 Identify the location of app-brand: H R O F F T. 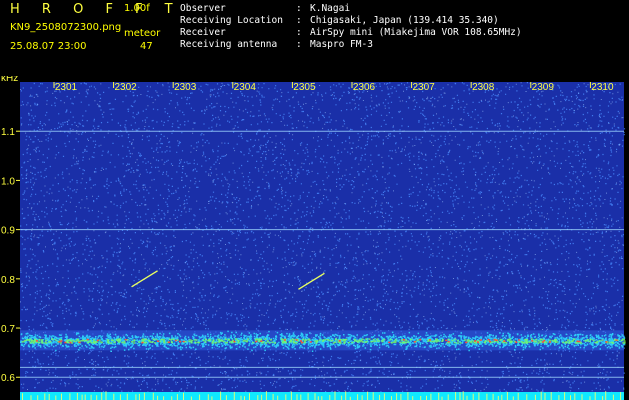
(96, 9).